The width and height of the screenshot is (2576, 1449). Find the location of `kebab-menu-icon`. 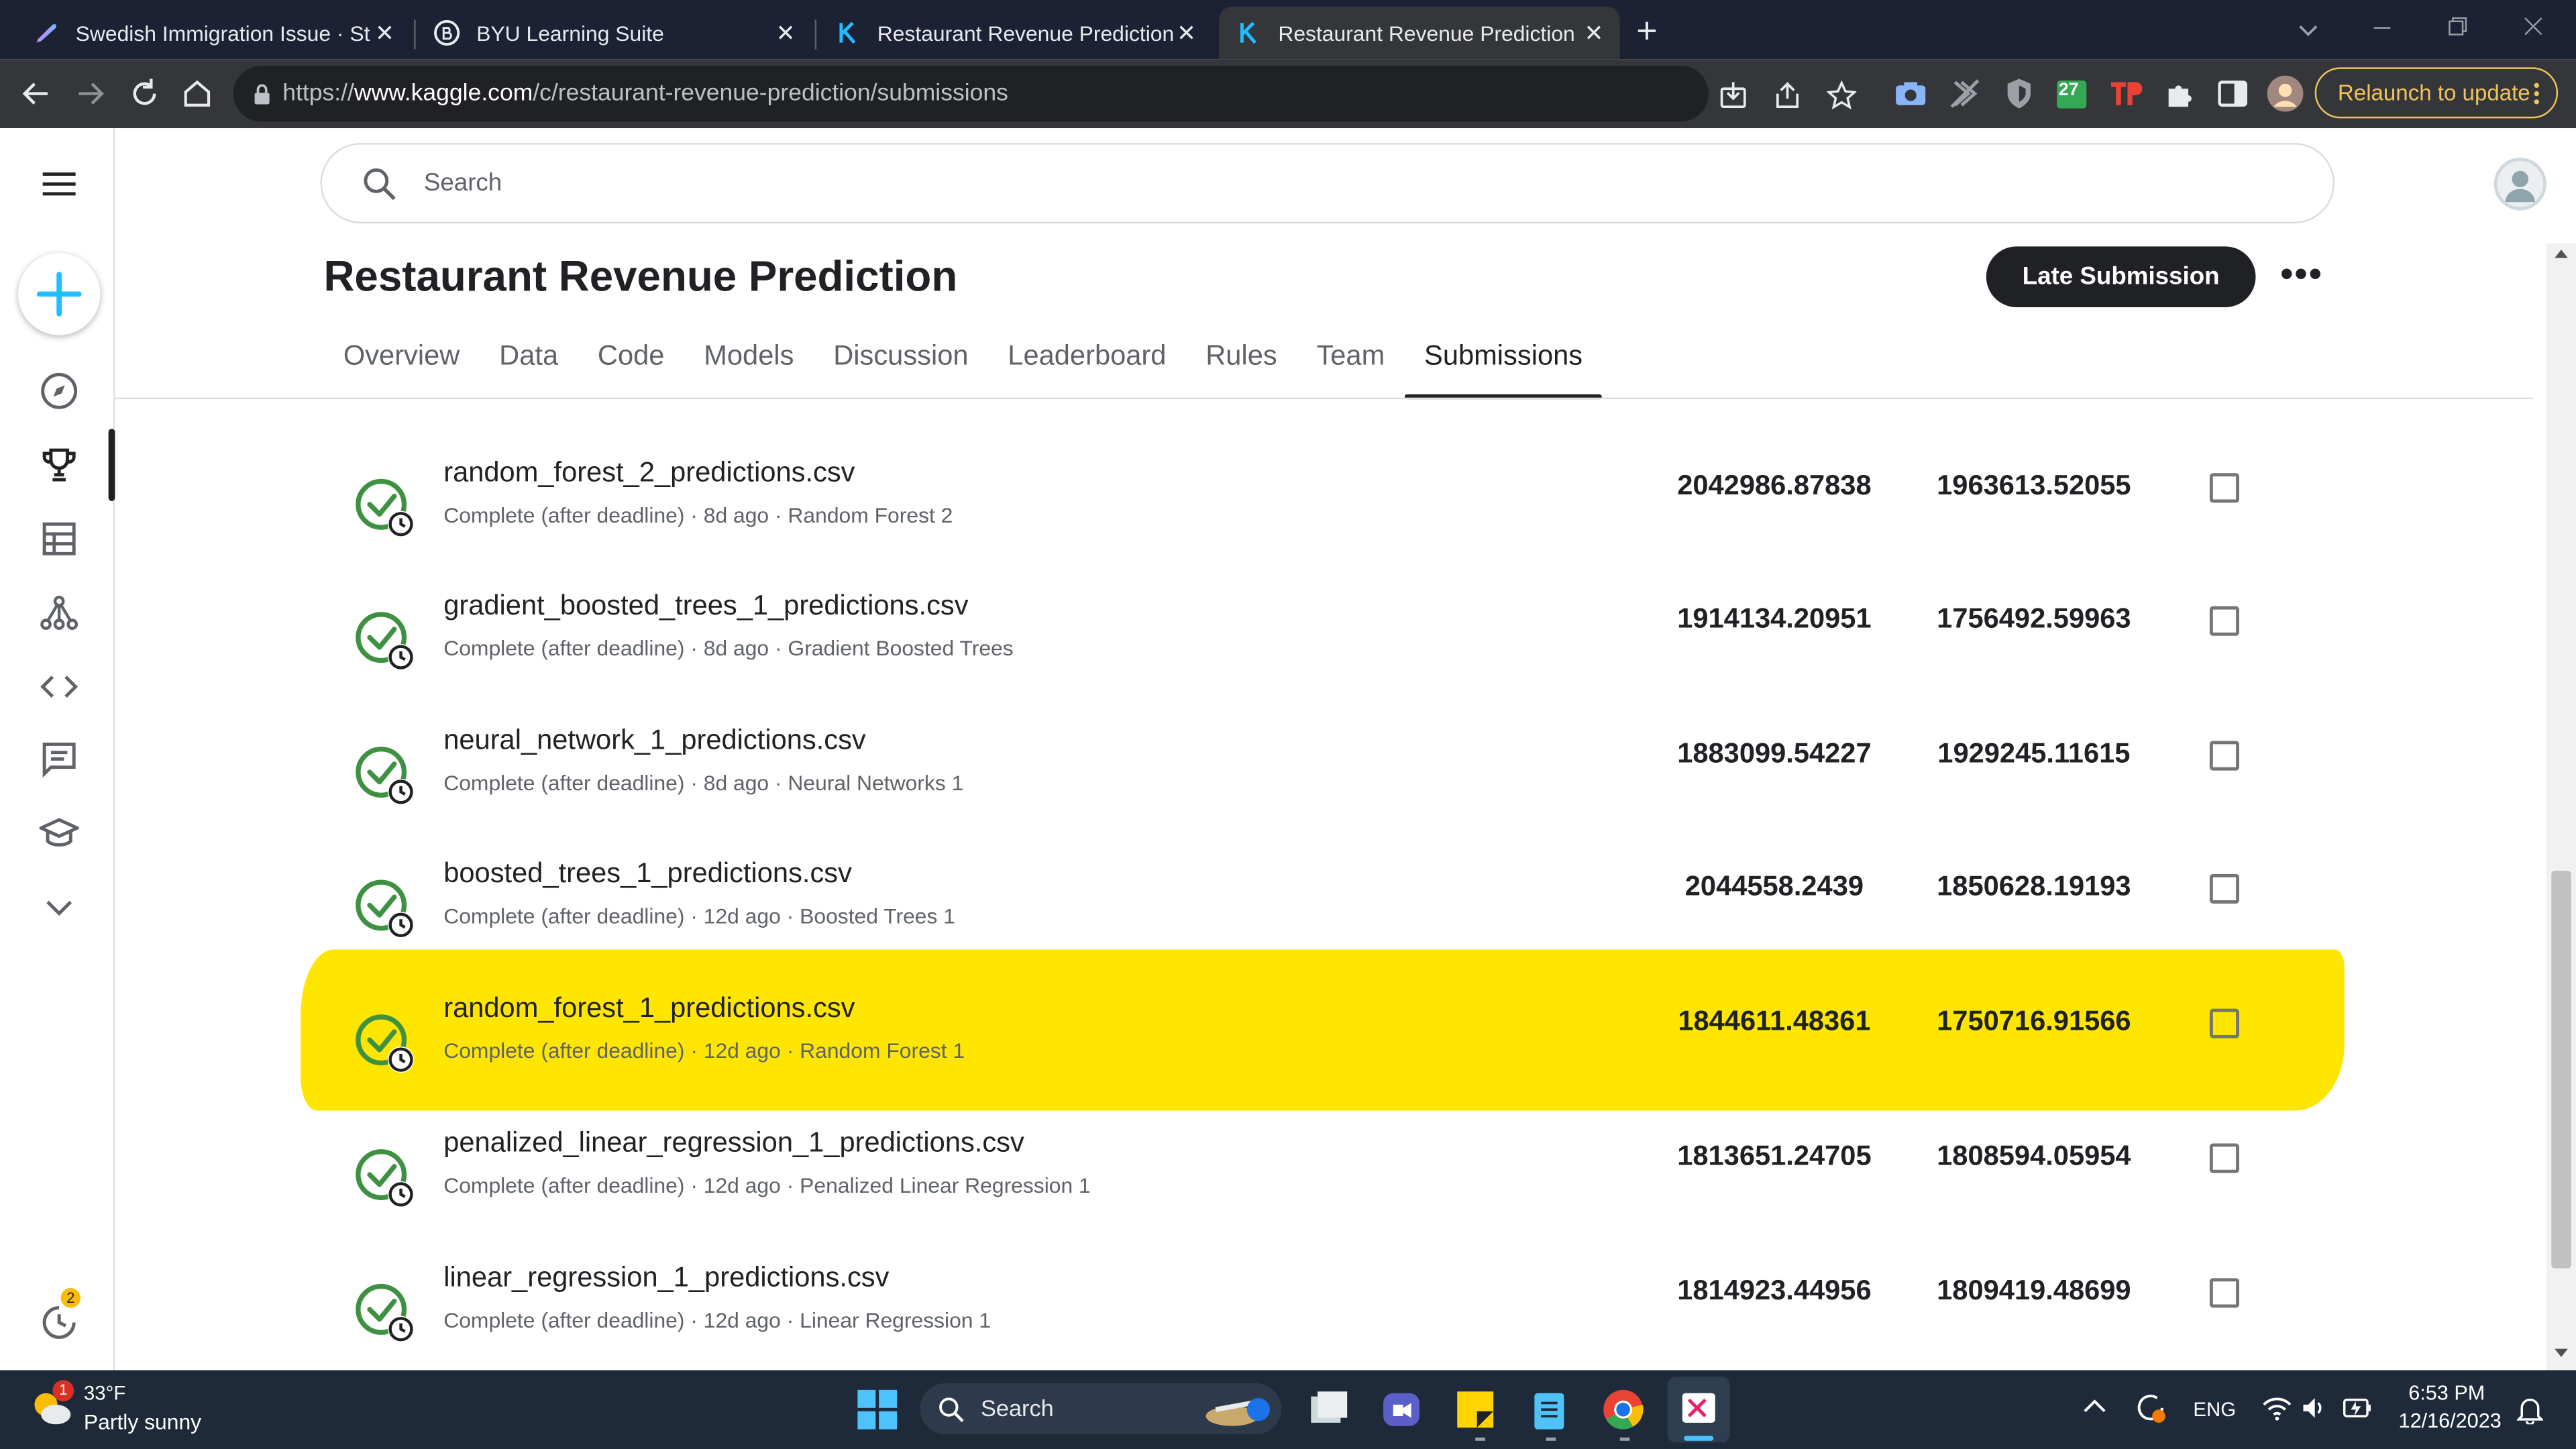

kebab-menu-icon is located at coordinates (2536, 93).